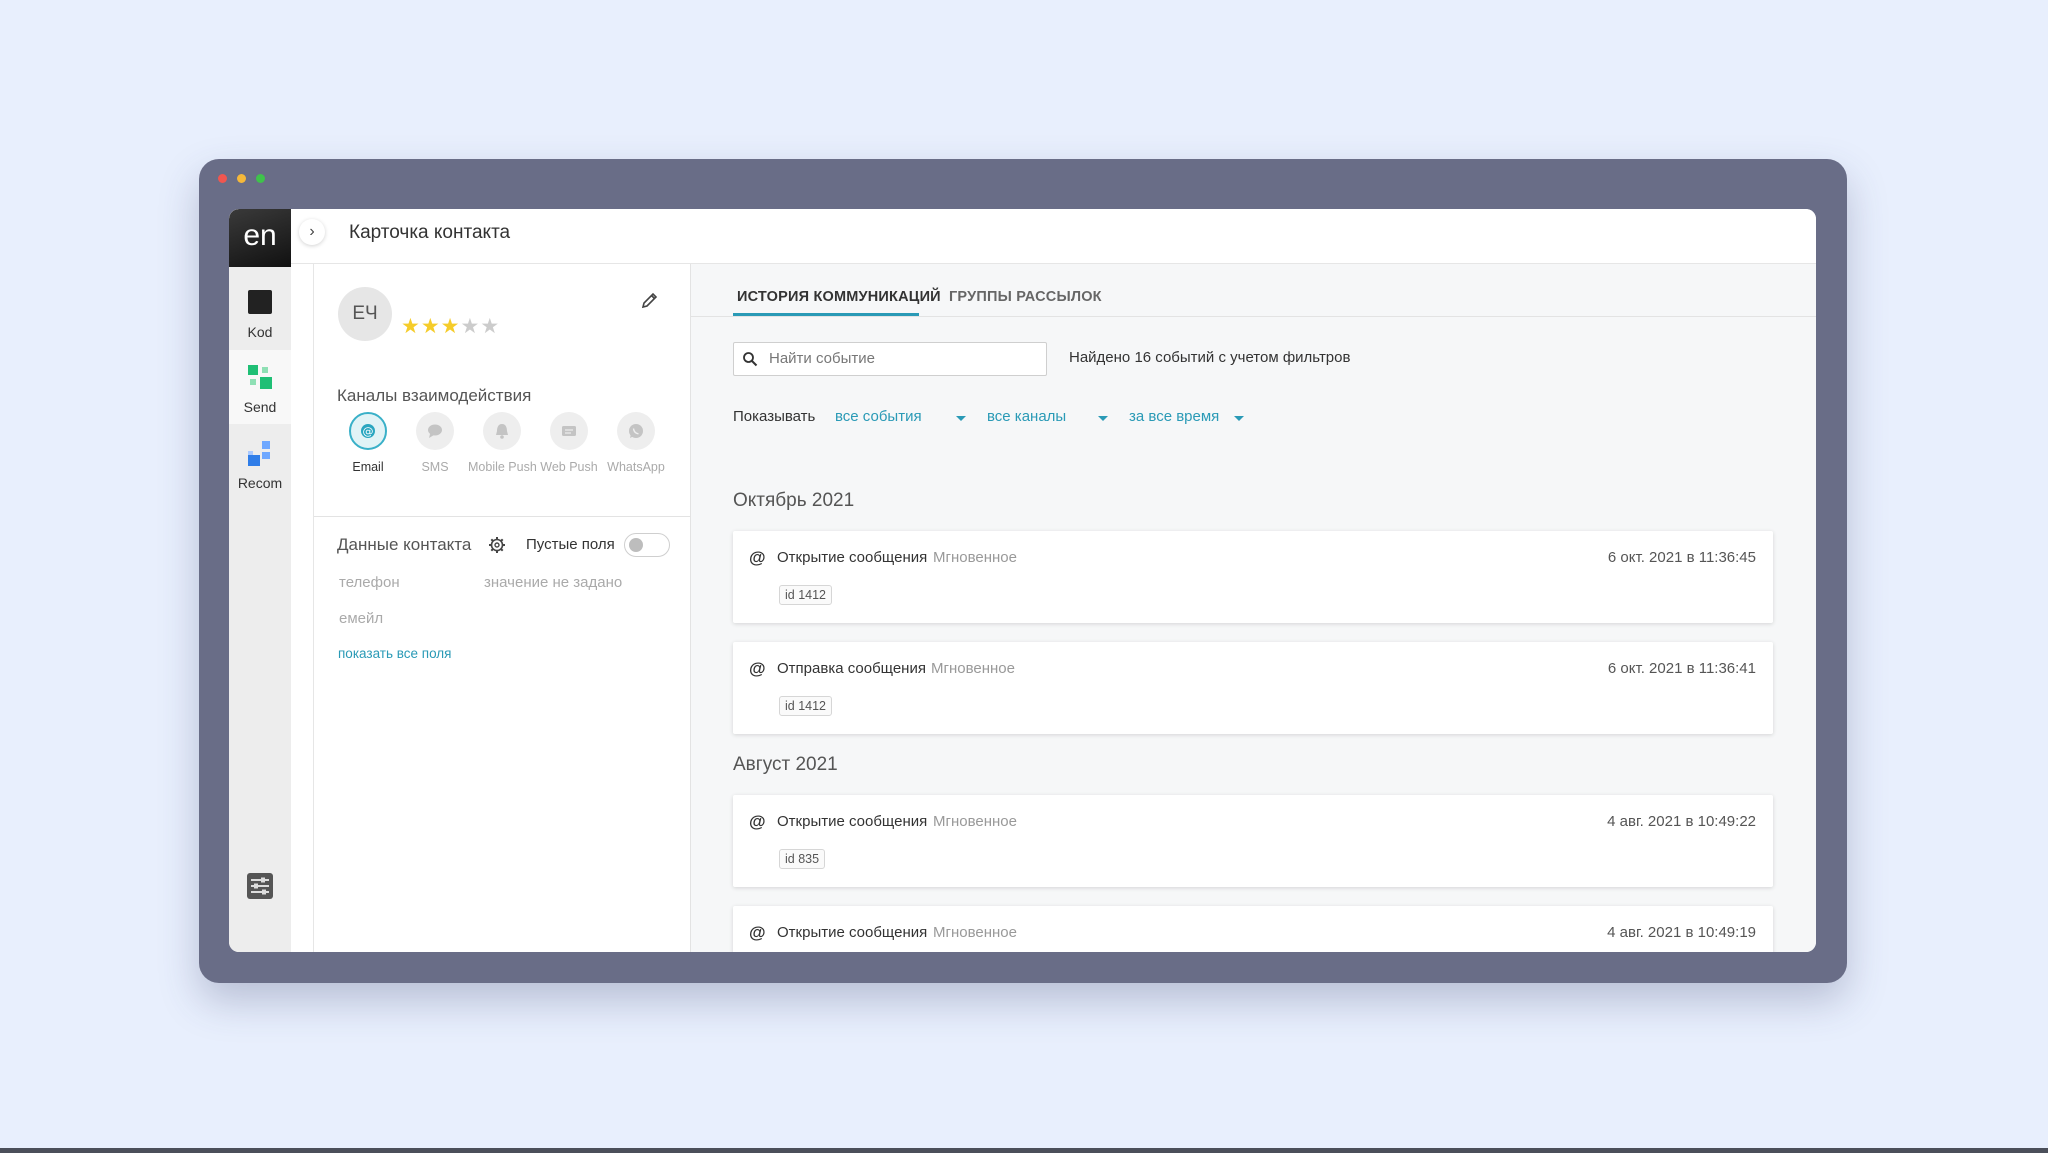 The height and width of the screenshot is (1153, 2048). What do you see at coordinates (878, 416) in the screenshot?
I see `filter-events-dropdown: все события` at bounding box center [878, 416].